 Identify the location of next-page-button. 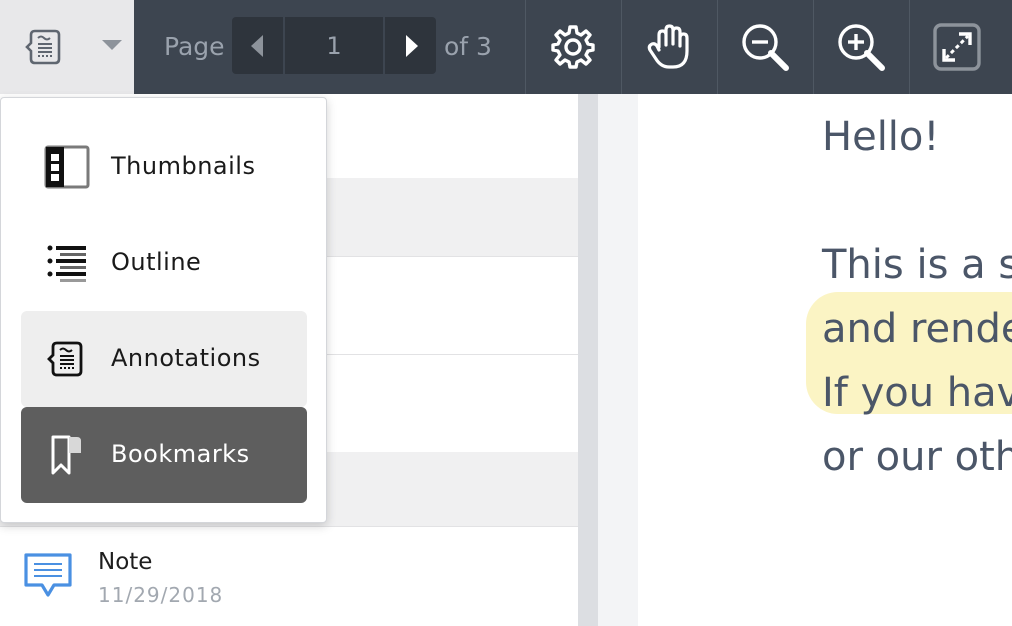
(409, 45).